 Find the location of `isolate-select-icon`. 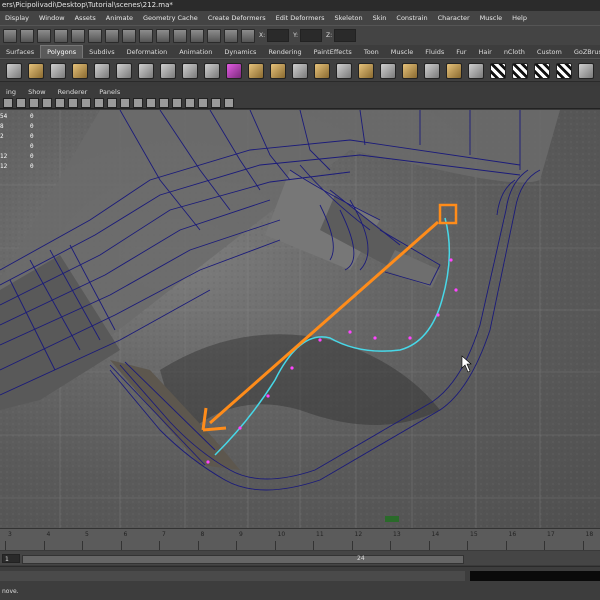

isolate-select-icon is located at coordinates (203, 102).